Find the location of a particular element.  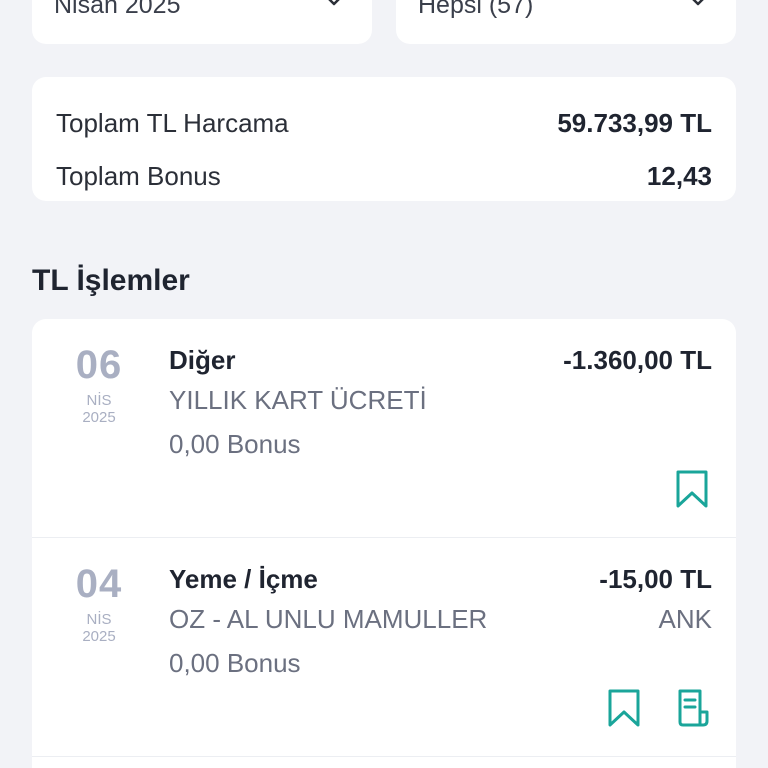

category-filter-dropdown: Hepsi (57) is located at coordinates (566, 22).